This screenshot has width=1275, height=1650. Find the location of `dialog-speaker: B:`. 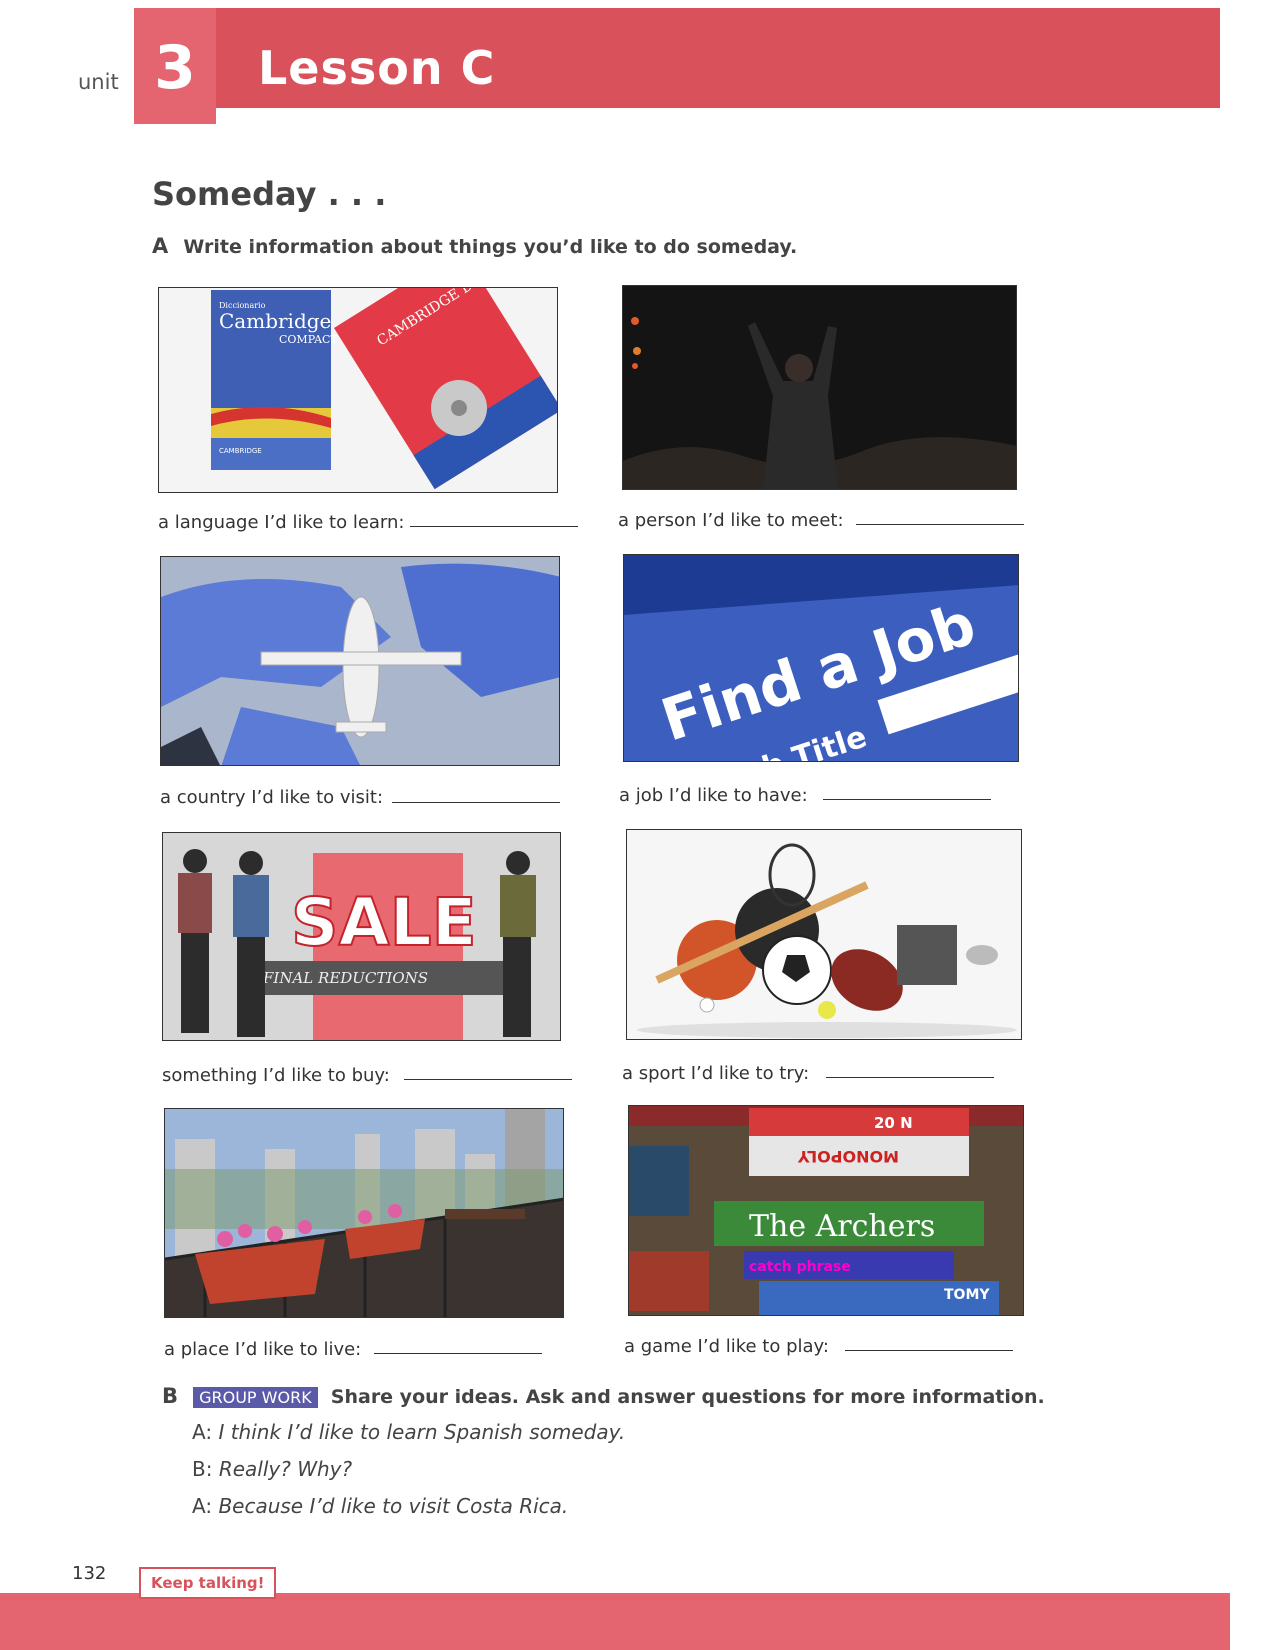

dialog-speaker: B: is located at coordinates (202, 1469).